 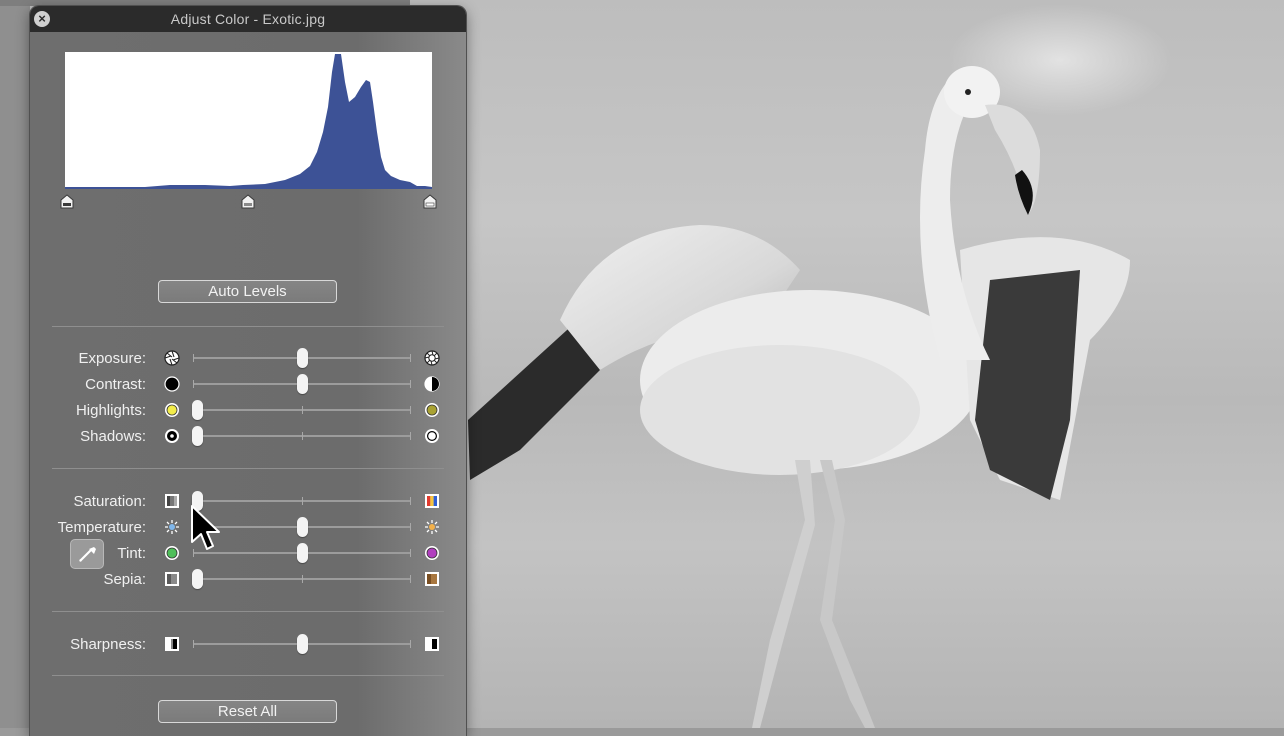 What do you see at coordinates (432, 501) in the screenshot?
I see `color-swatch-icon` at bounding box center [432, 501].